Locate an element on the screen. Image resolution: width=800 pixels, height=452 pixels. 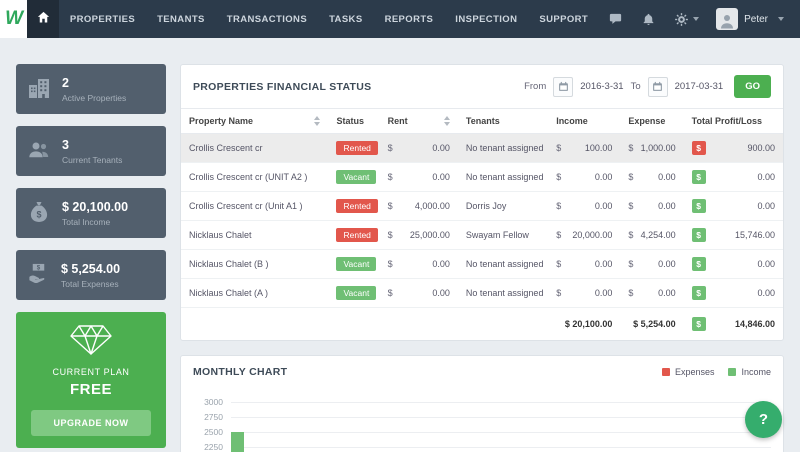
col-tenants: Tenants is located at coordinates (503, 121).